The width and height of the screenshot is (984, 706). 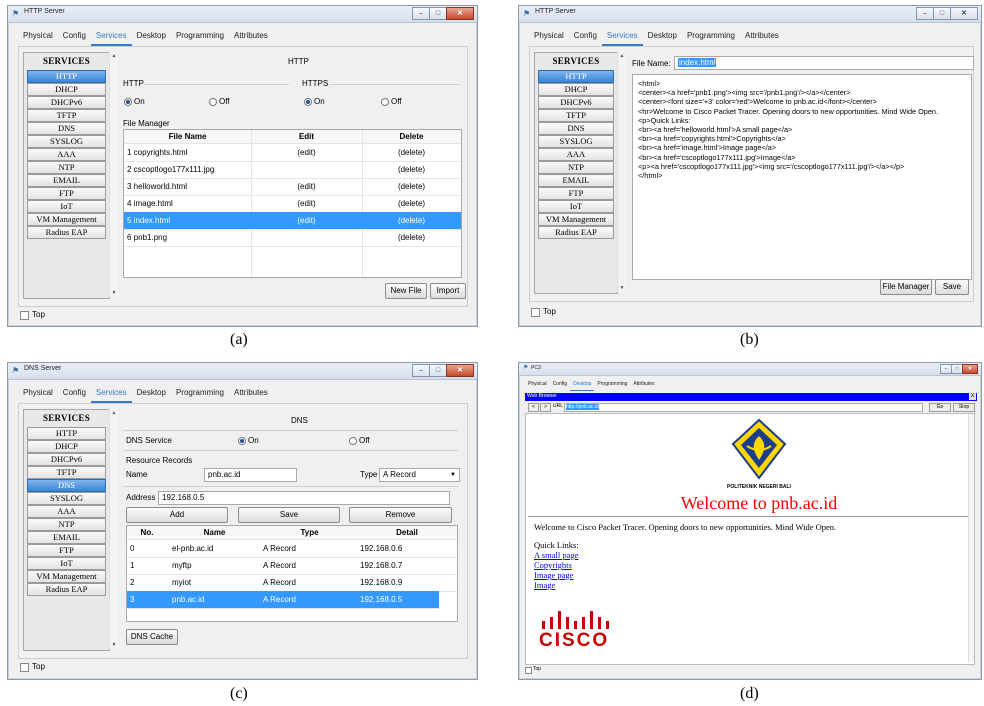 What do you see at coordinates (972, 396) in the screenshot?
I see `browser-close-button: X` at bounding box center [972, 396].